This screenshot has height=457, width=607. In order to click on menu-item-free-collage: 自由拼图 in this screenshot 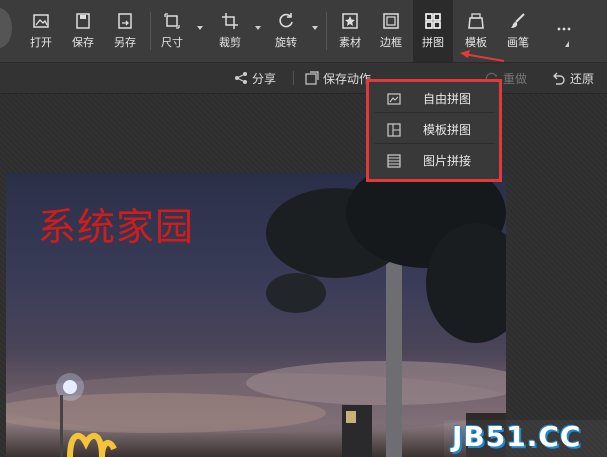, I will do `click(435, 99)`.